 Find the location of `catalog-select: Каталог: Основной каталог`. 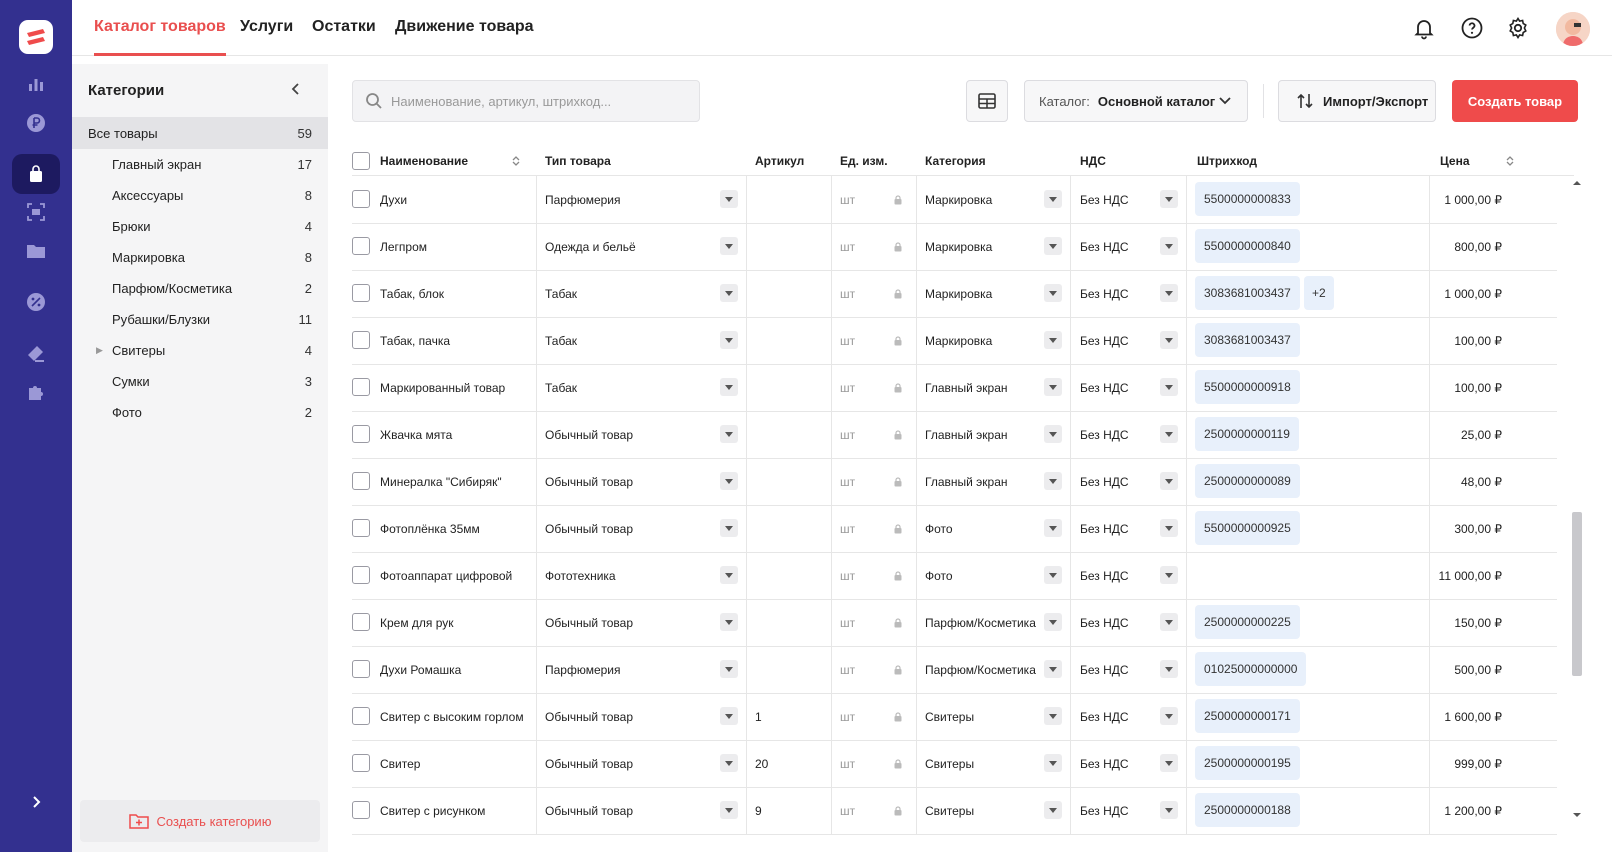

catalog-select: Каталог: Основной каталог is located at coordinates (1136, 101).